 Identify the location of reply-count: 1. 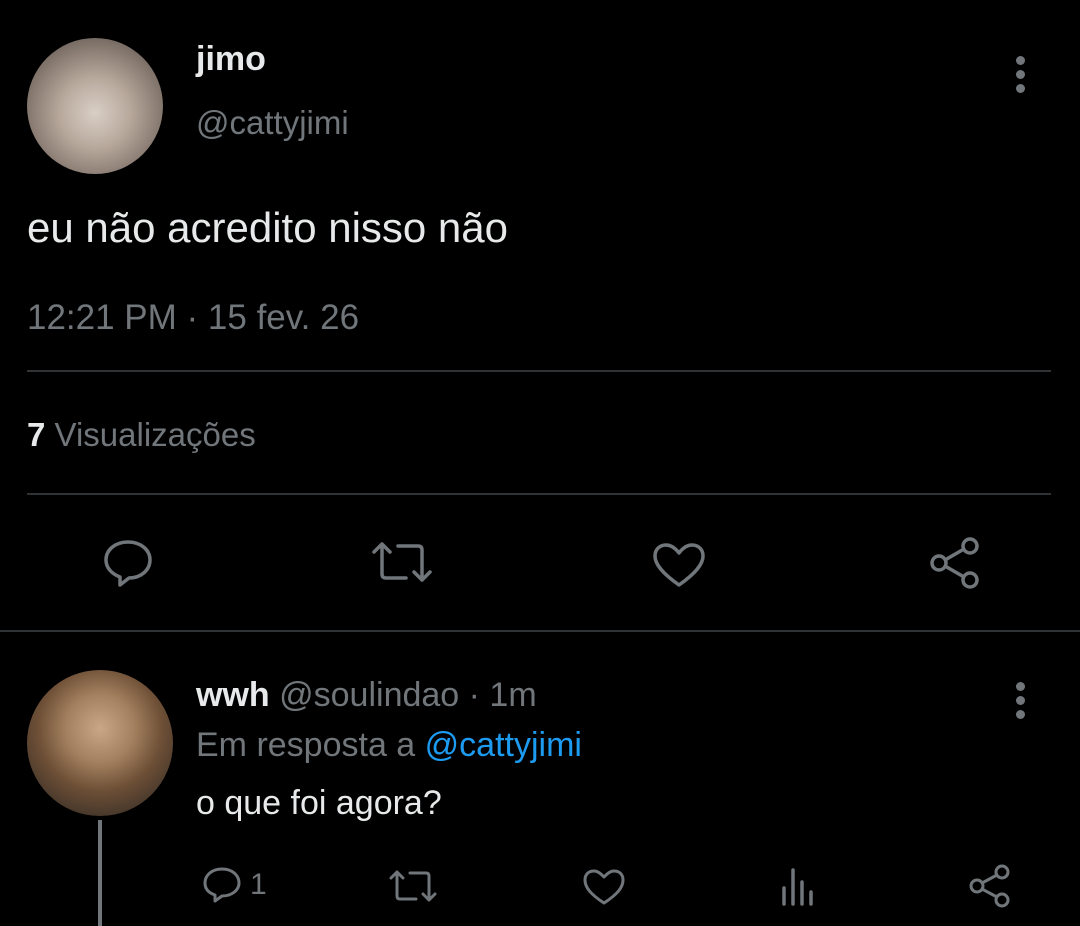
(258, 884).